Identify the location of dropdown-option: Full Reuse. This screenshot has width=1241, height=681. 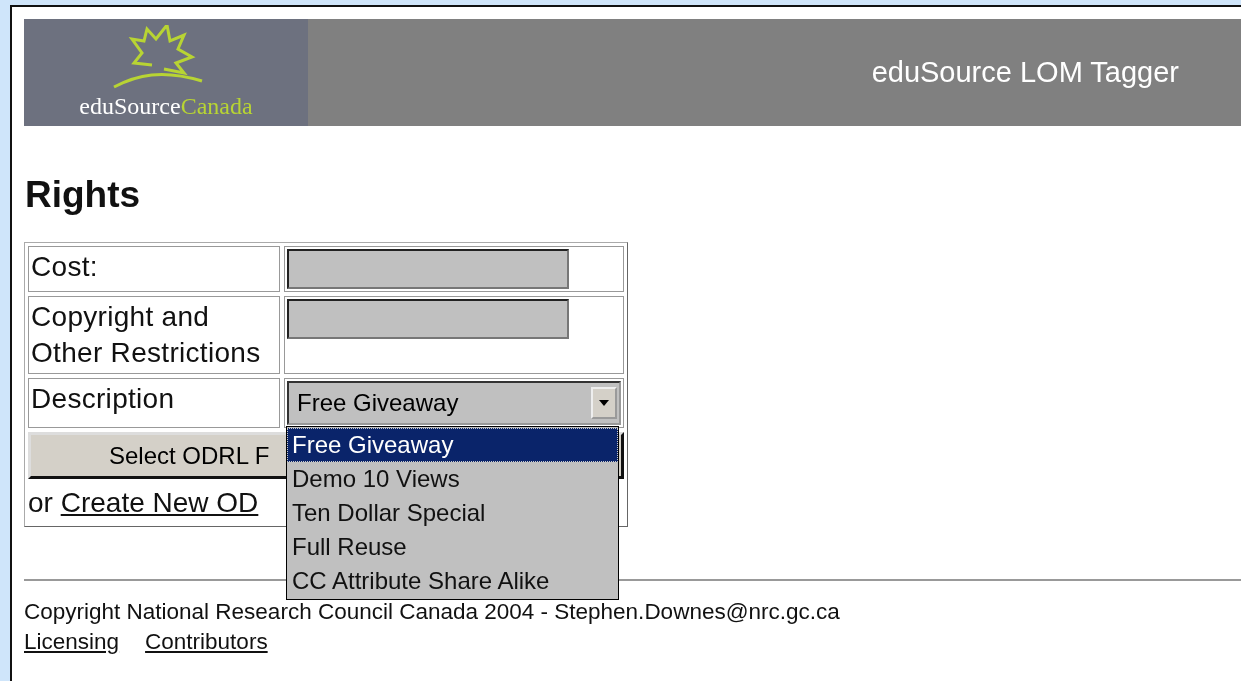
(452, 547).